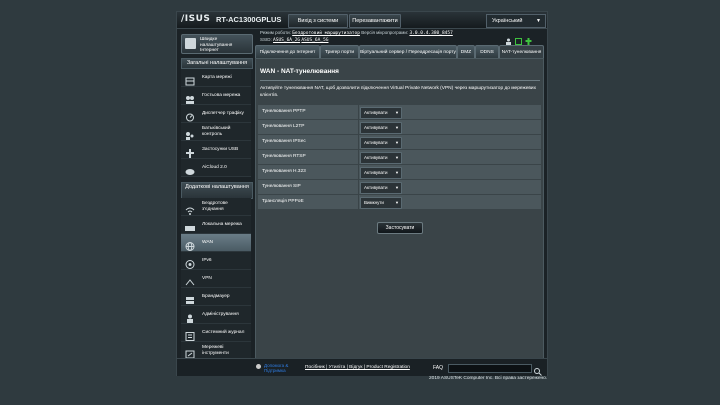 This screenshot has height=405, width=720. I want to click on title-divider, so click(400, 80).